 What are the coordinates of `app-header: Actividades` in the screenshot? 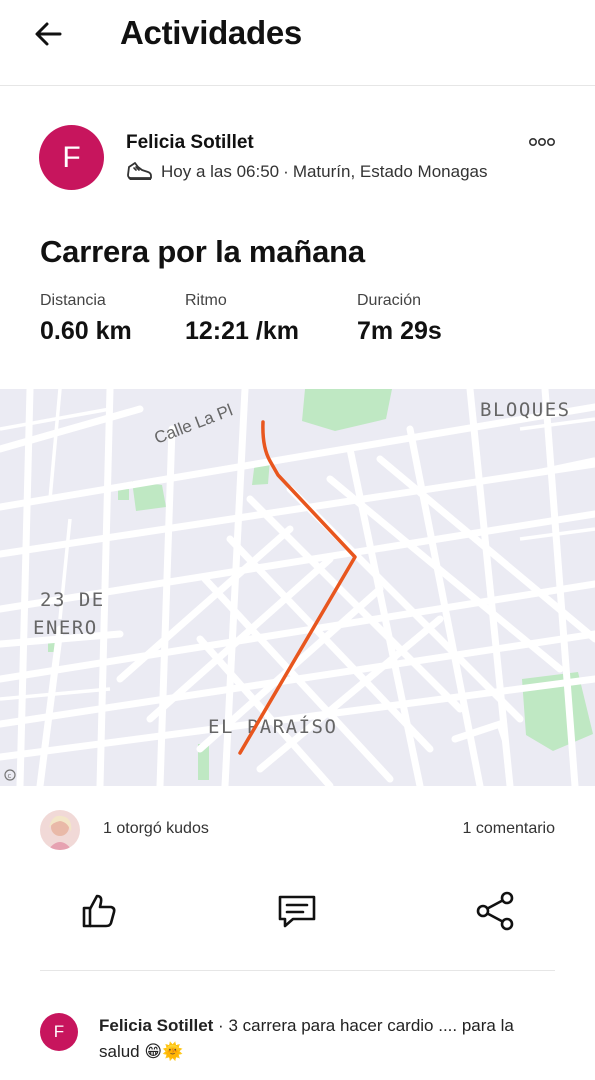 It's located at (297, 43).